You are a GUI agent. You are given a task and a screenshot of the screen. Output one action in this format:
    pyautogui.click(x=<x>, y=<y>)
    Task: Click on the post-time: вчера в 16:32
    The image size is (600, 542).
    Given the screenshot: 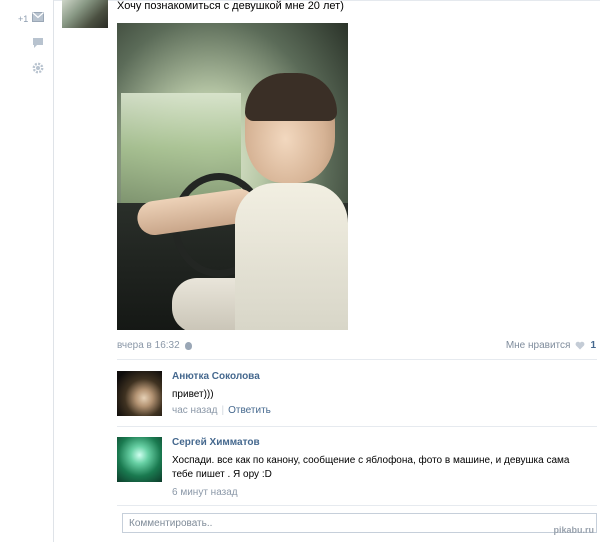 What is the action you would take?
    pyautogui.click(x=148, y=345)
    